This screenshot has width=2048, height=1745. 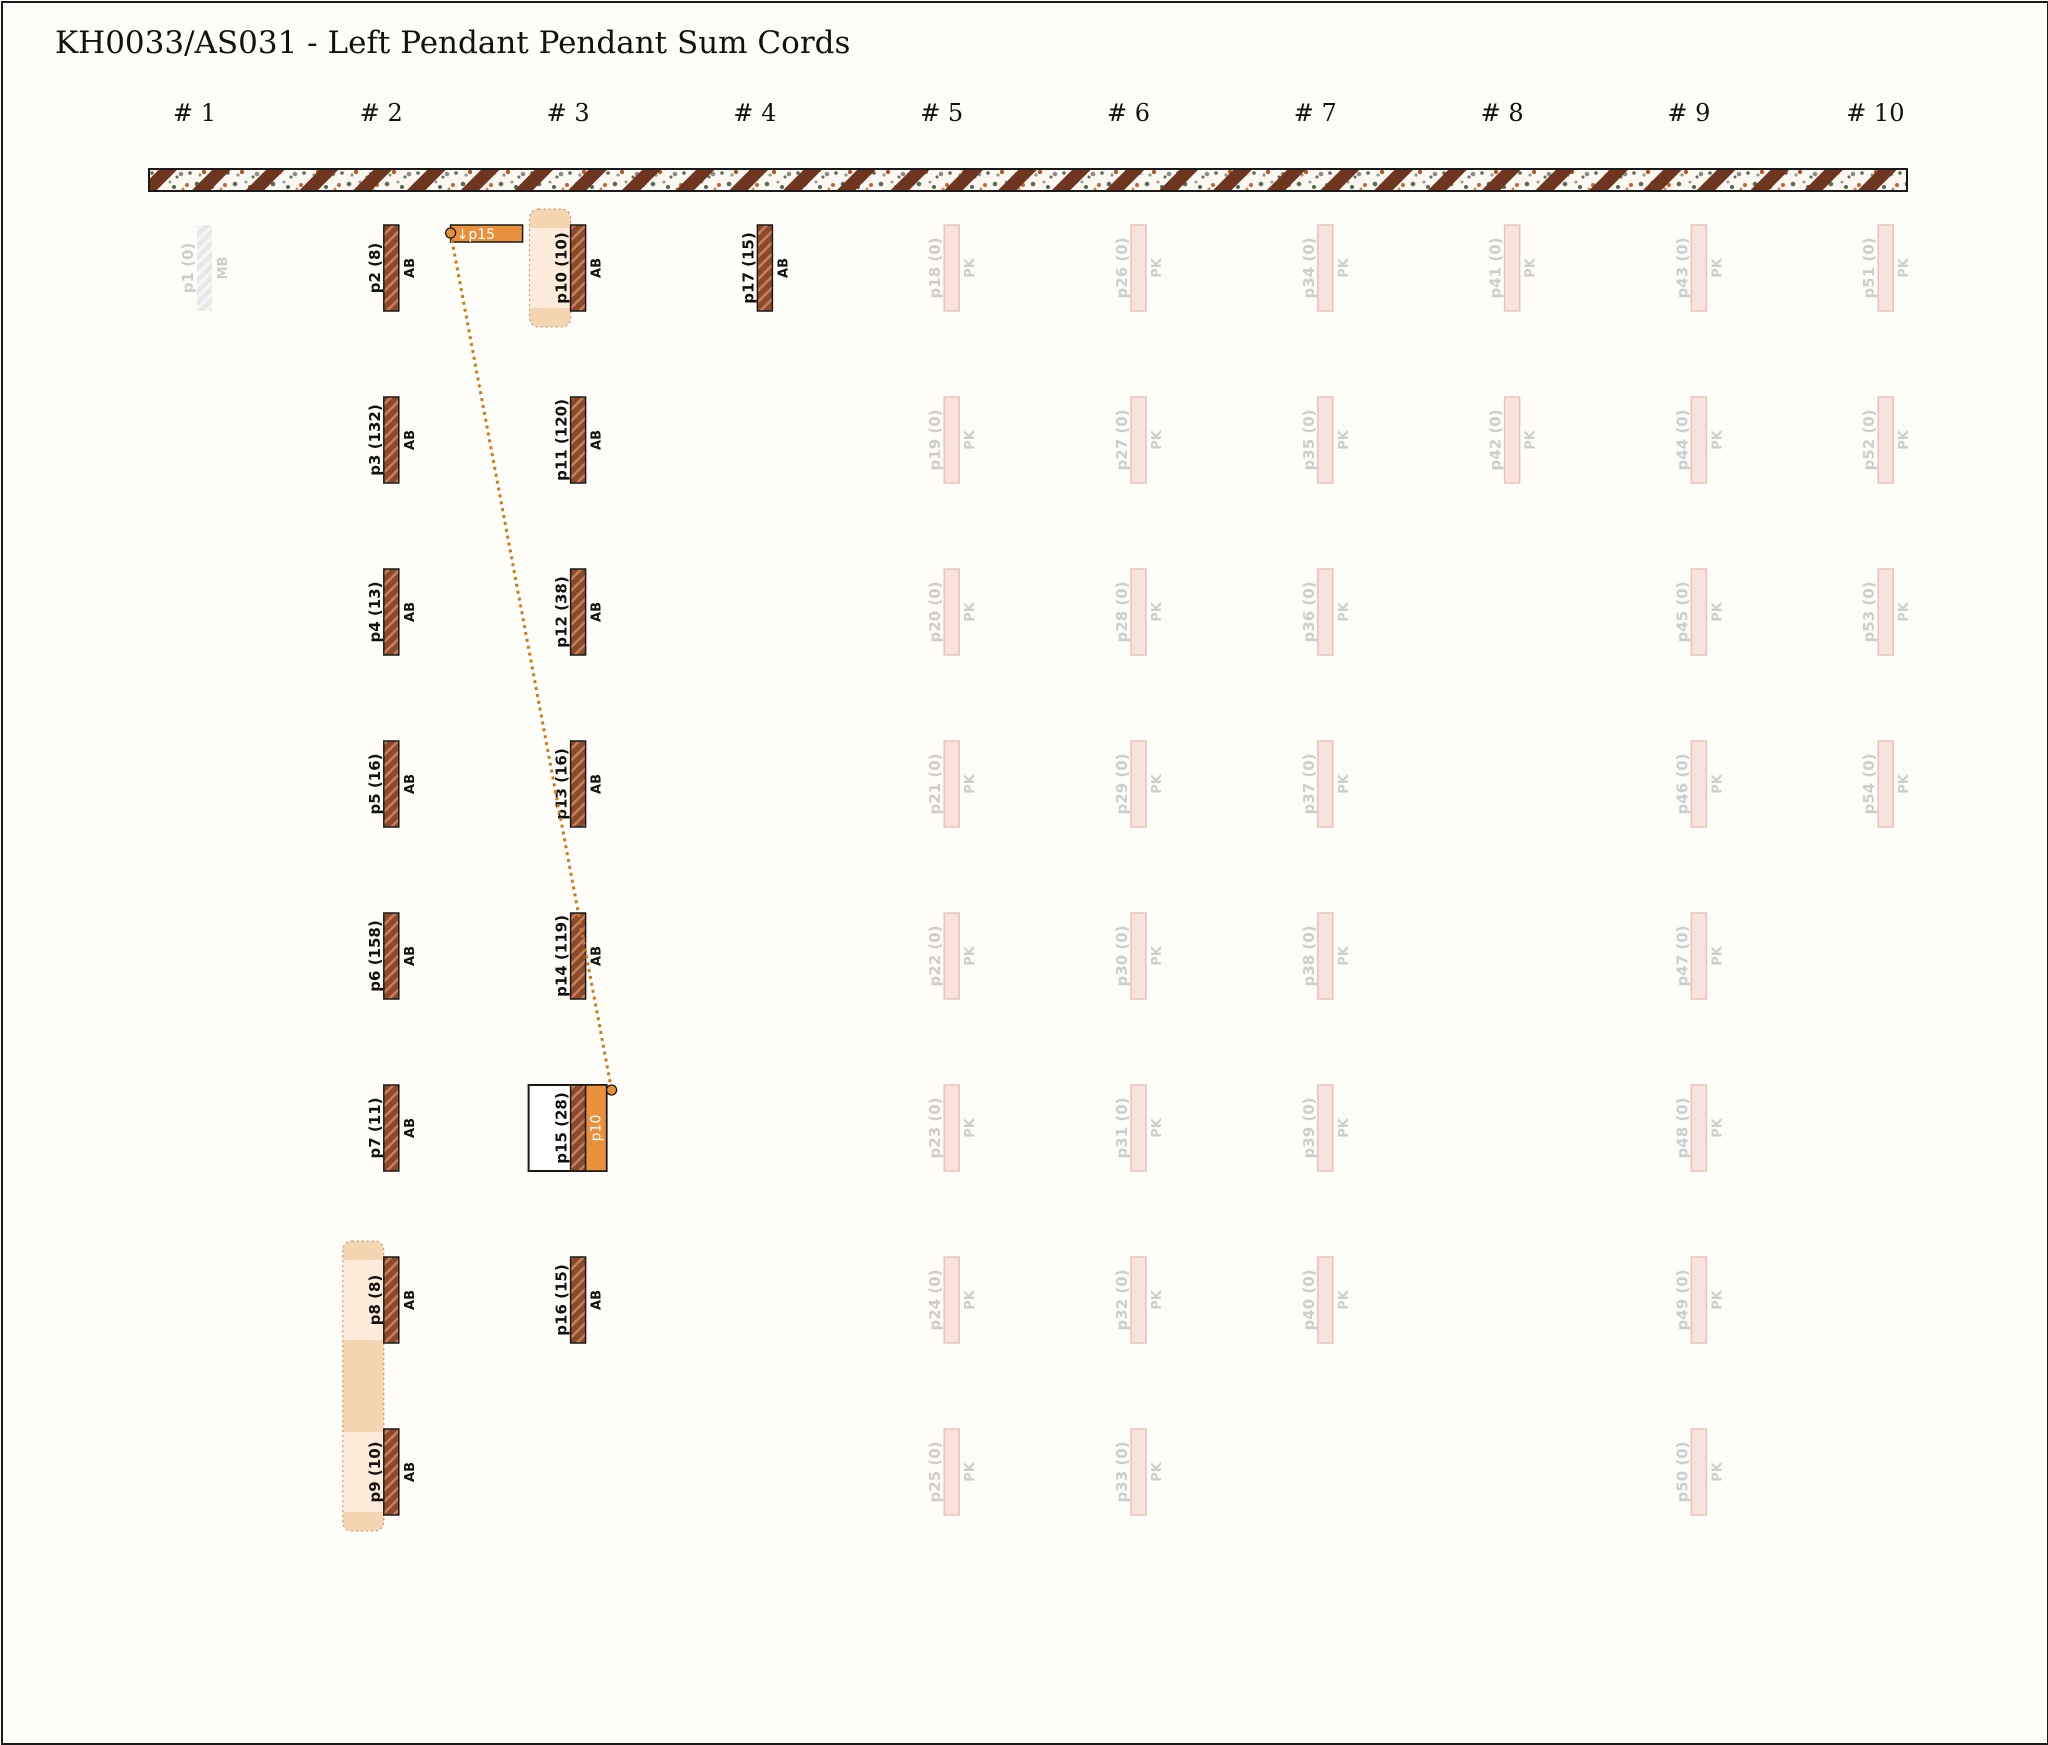 What do you see at coordinates (1496, 268) in the screenshot?
I see `cord-label: p41 (0)` at bounding box center [1496, 268].